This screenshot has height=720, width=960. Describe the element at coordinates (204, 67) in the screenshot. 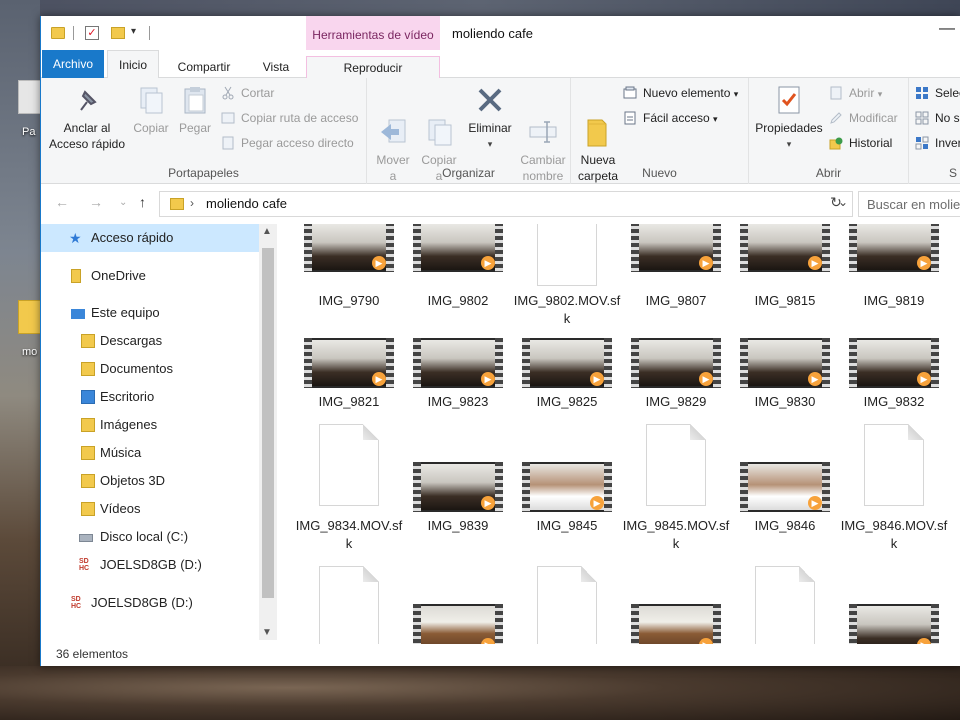

I see `tab-compartir: Compartir` at that location.